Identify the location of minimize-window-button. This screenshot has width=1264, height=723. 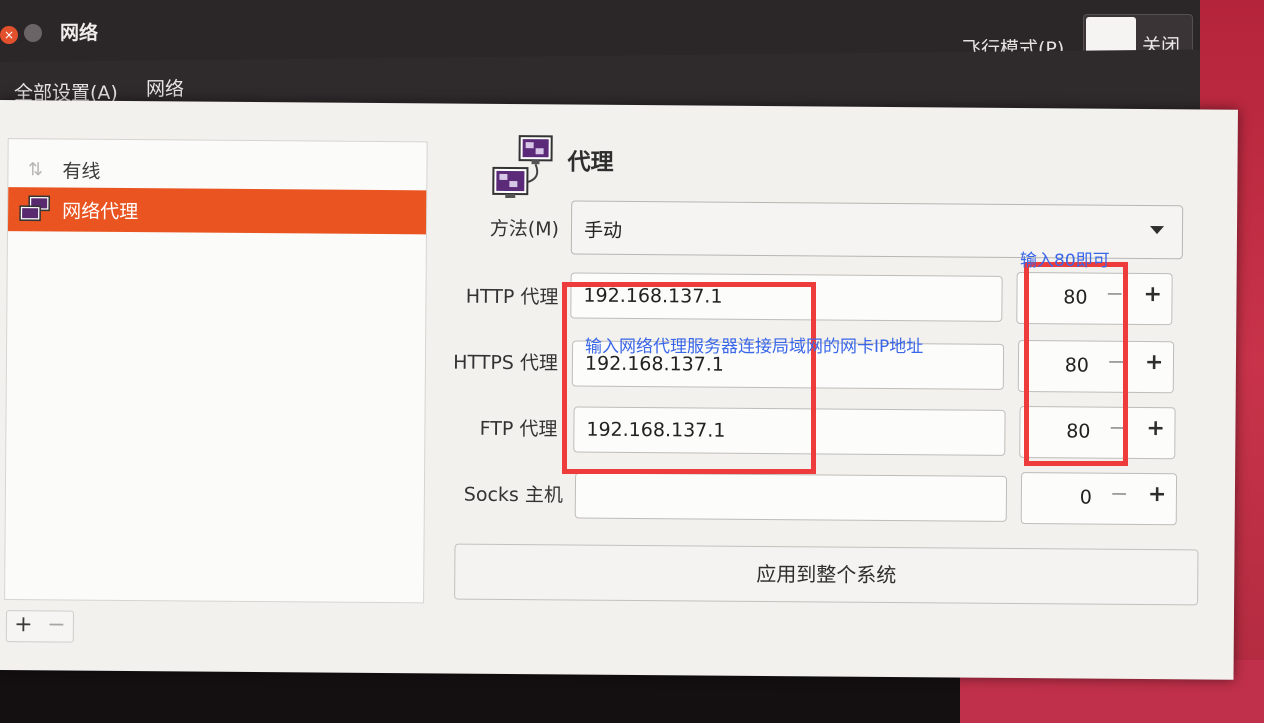
(33, 33).